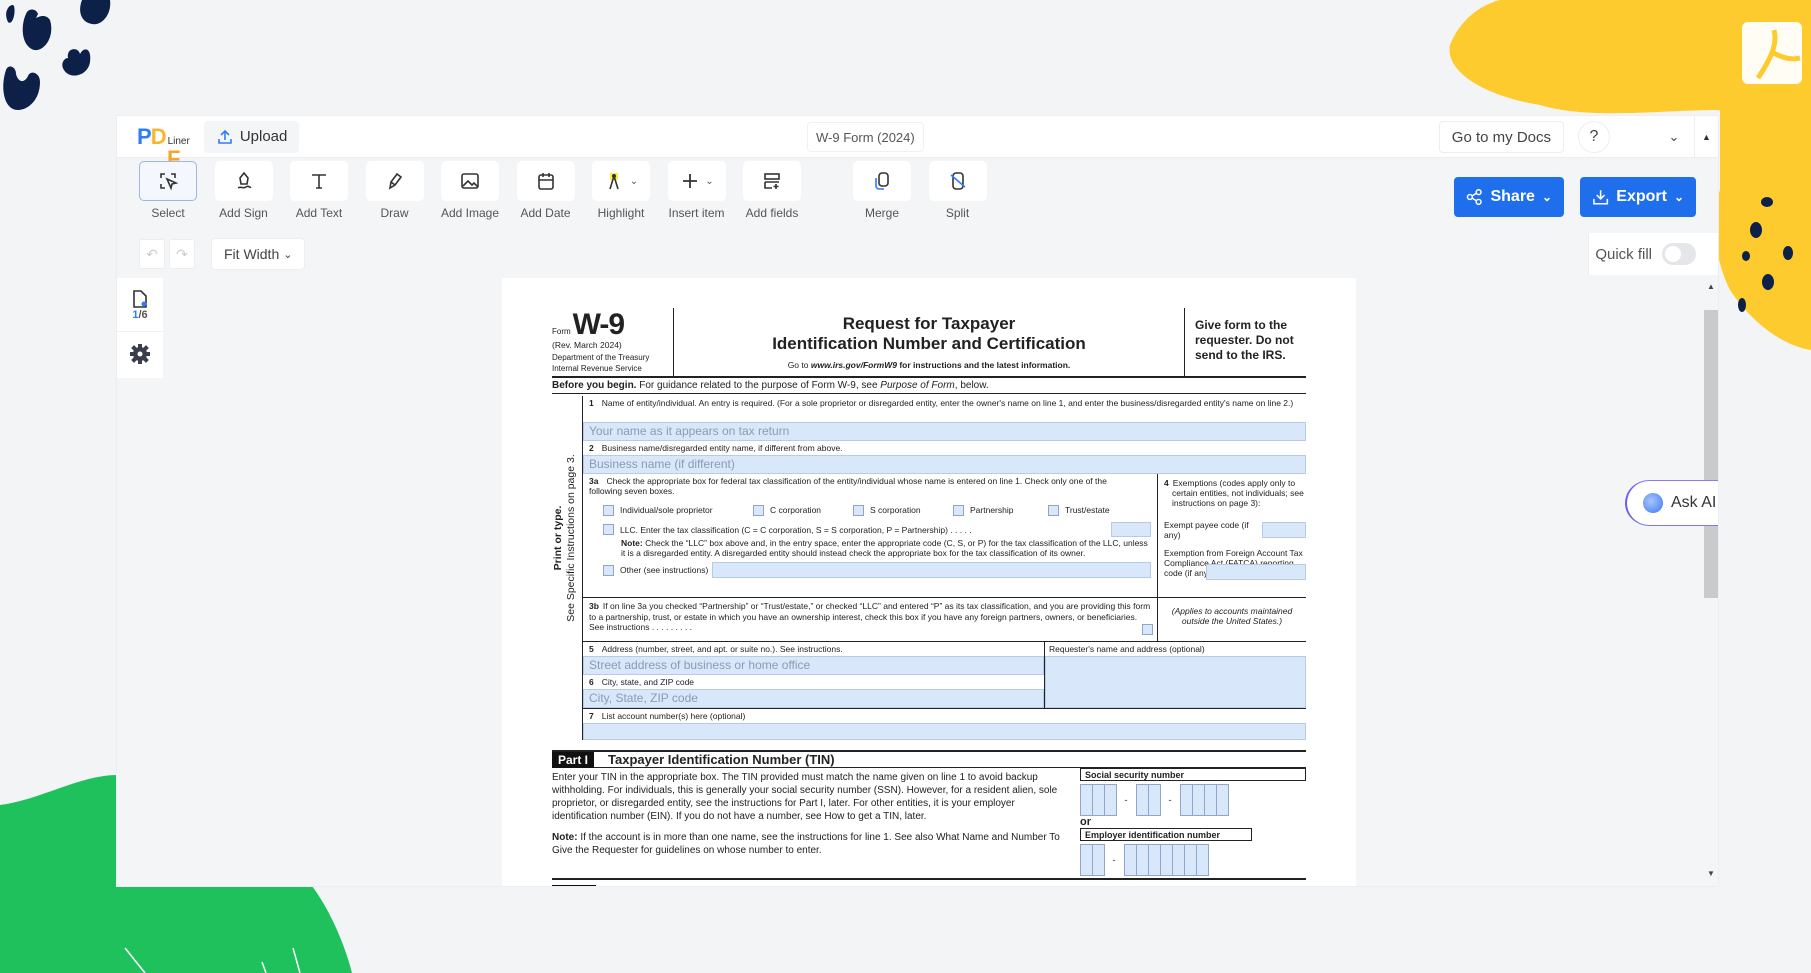  What do you see at coordinates (1706, 137) in the screenshot?
I see `collapse-header-button: ▲` at bounding box center [1706, 137].